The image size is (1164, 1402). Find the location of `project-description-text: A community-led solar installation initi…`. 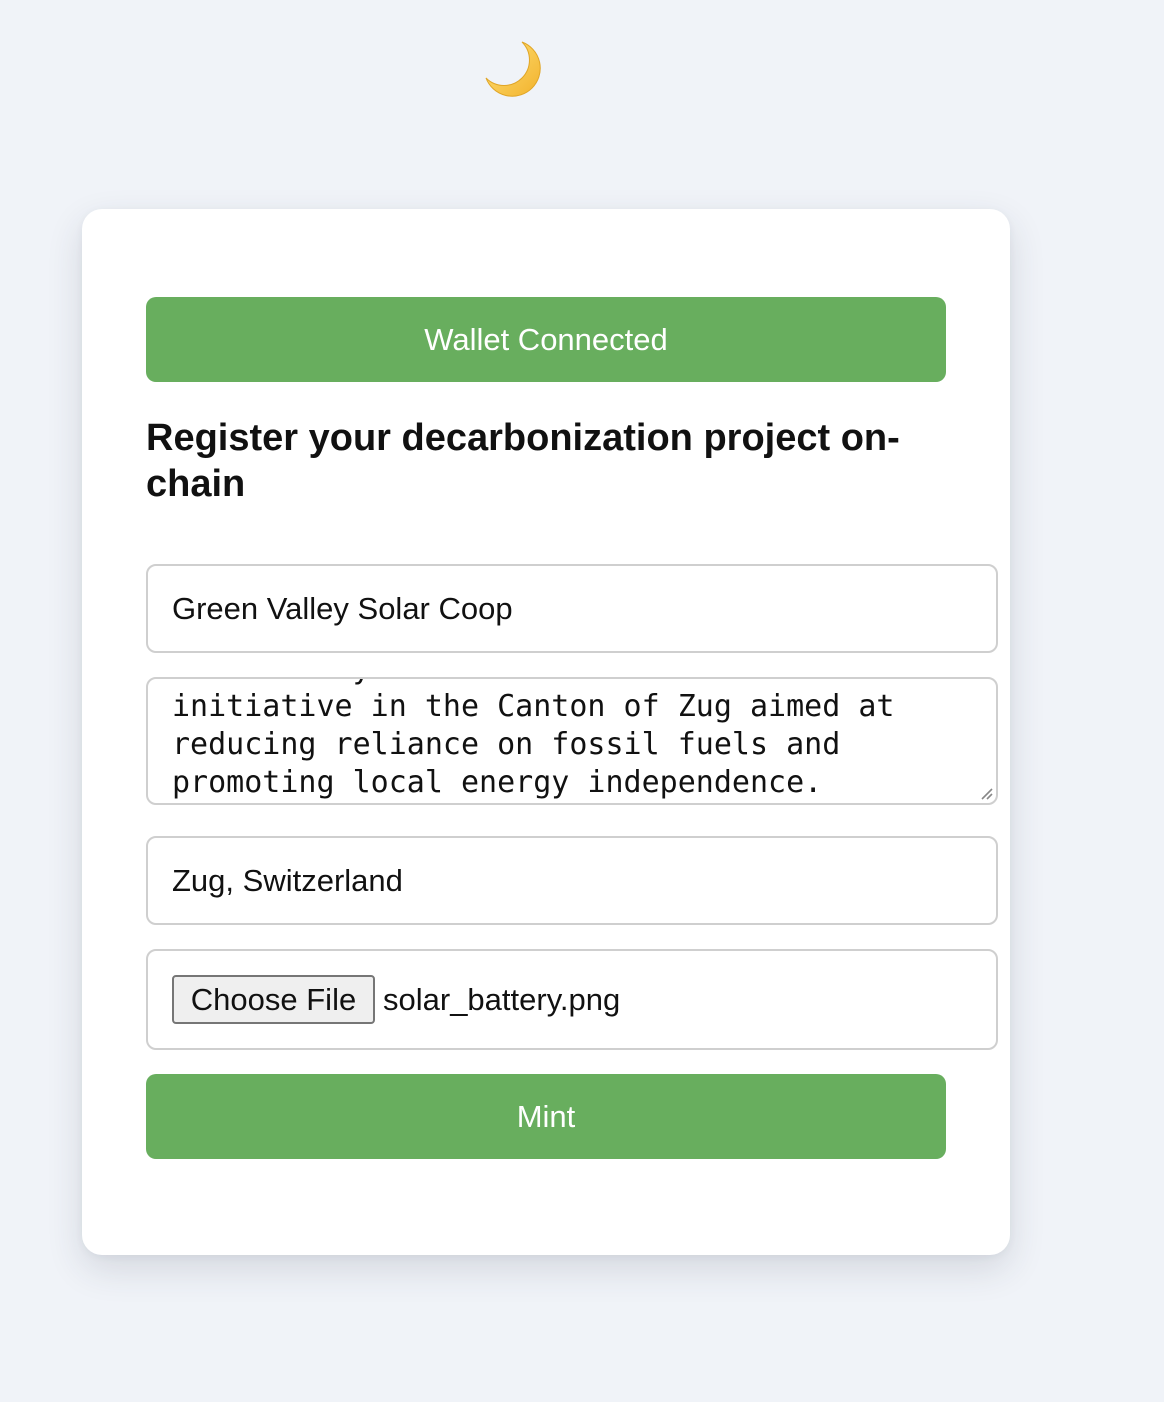

project-description-text: A community-led solar installation initi… is located at coordinates (533, 739).